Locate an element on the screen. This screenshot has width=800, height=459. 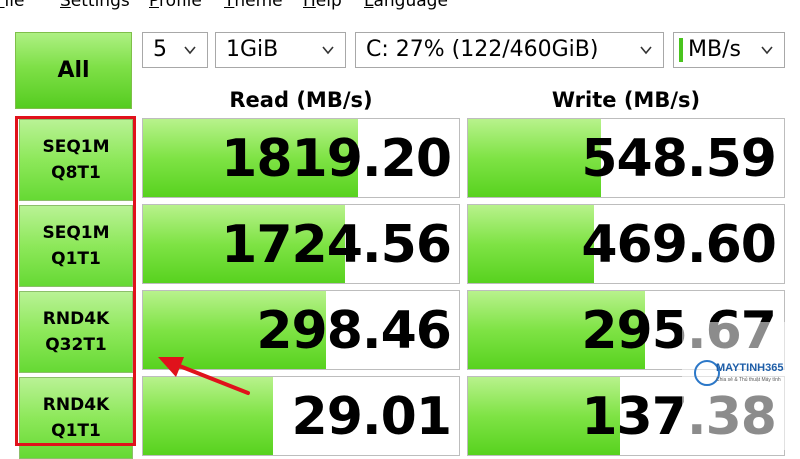
read-result-cell: 1819.20 is located at coordinates (301, 158).